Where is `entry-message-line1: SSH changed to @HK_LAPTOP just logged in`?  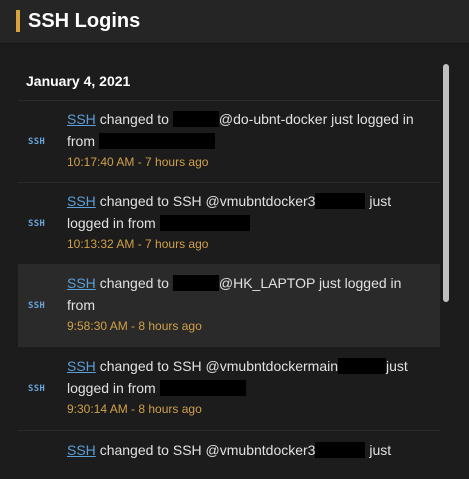 entry-message-line1: SSH changed to @HK_LAPTOP just logged in is located at coordinates (247, 283).